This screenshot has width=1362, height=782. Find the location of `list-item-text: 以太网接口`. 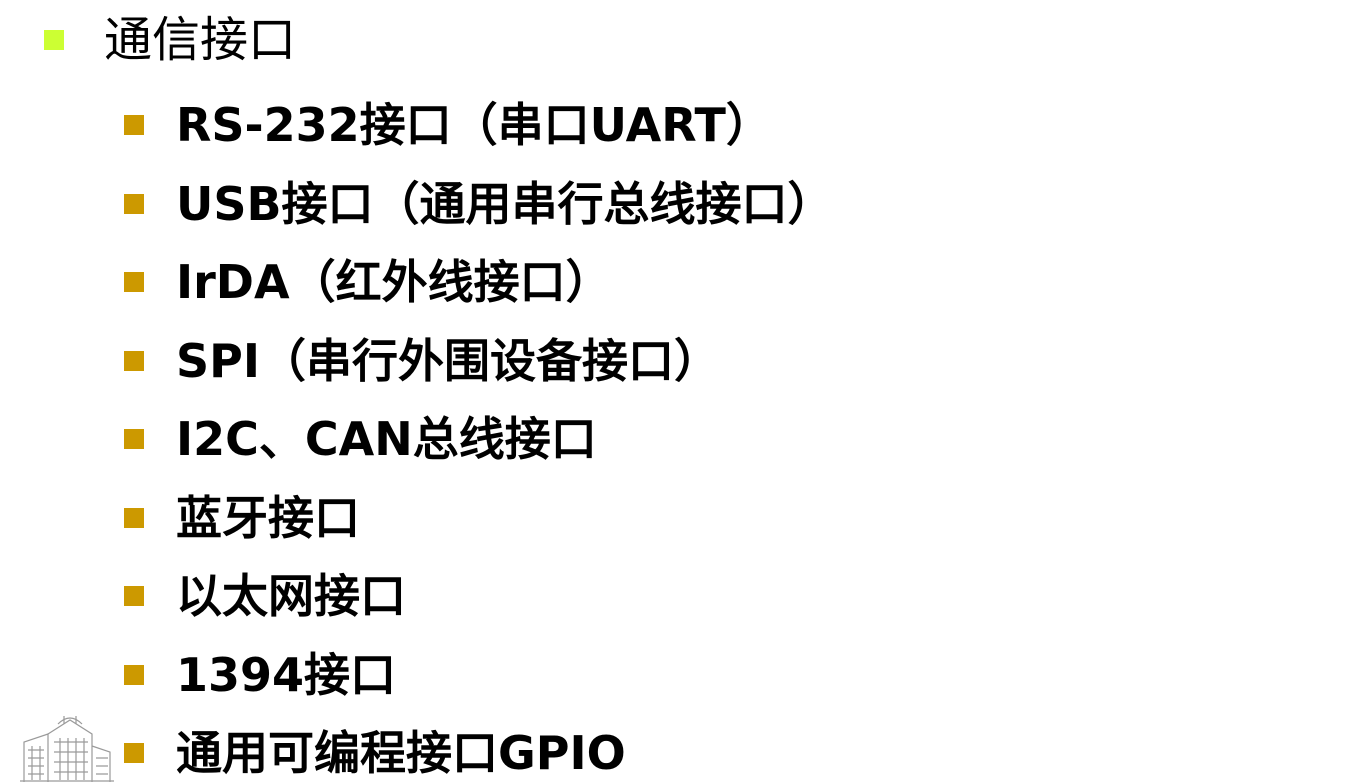

list-item-text: 以太网接口 is located at coordinates (291, 596).